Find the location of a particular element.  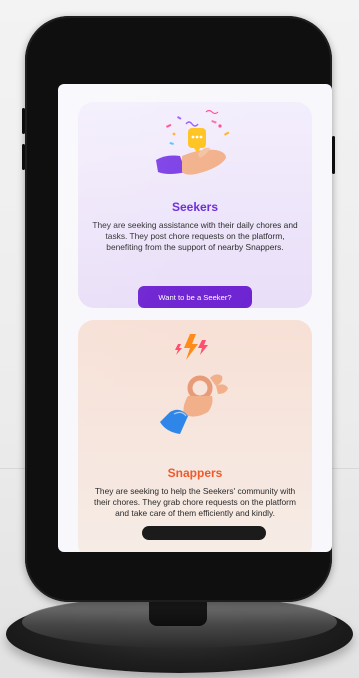

phone-power-button is located at coordinates (333, 155).